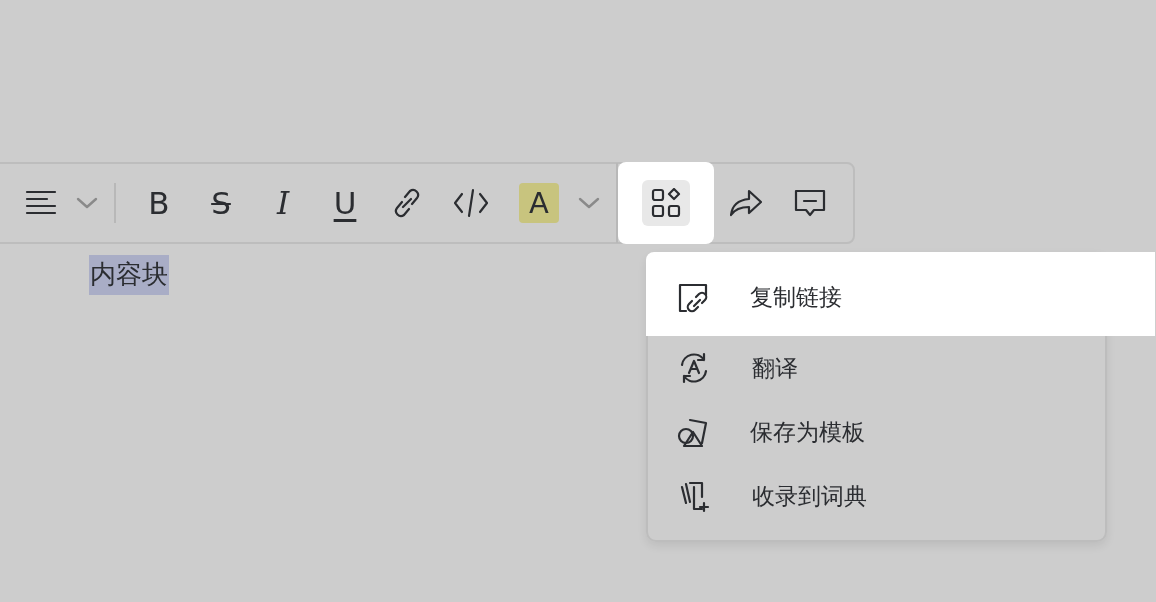 The height and width of the screenshot is (602, 1156). I want to click on selected-text: 内容块, so click(129, 275).